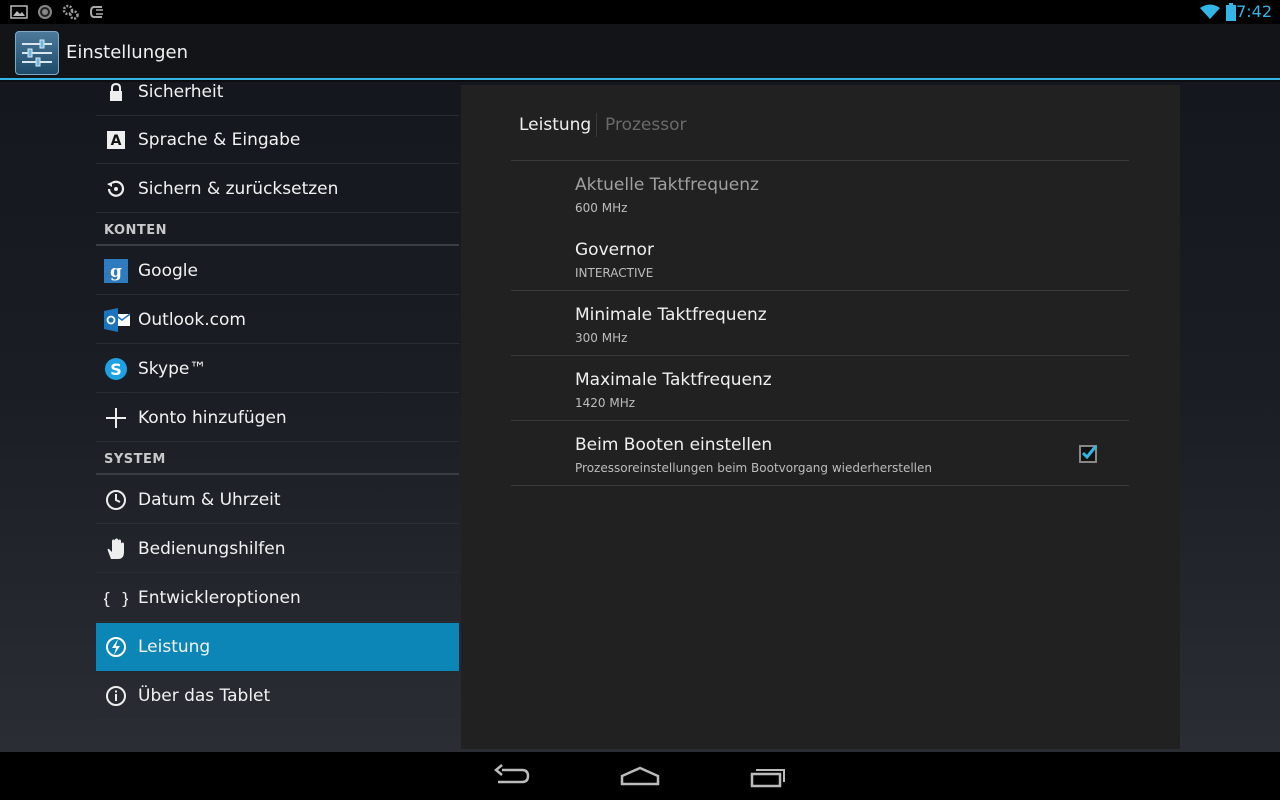 Image resolution: width=1280 pixels, height=800 pixels. Describe the element at coordinates (277, 369) in the screenshot. I see `sidebar-item-skype: S Skype™` at that location.